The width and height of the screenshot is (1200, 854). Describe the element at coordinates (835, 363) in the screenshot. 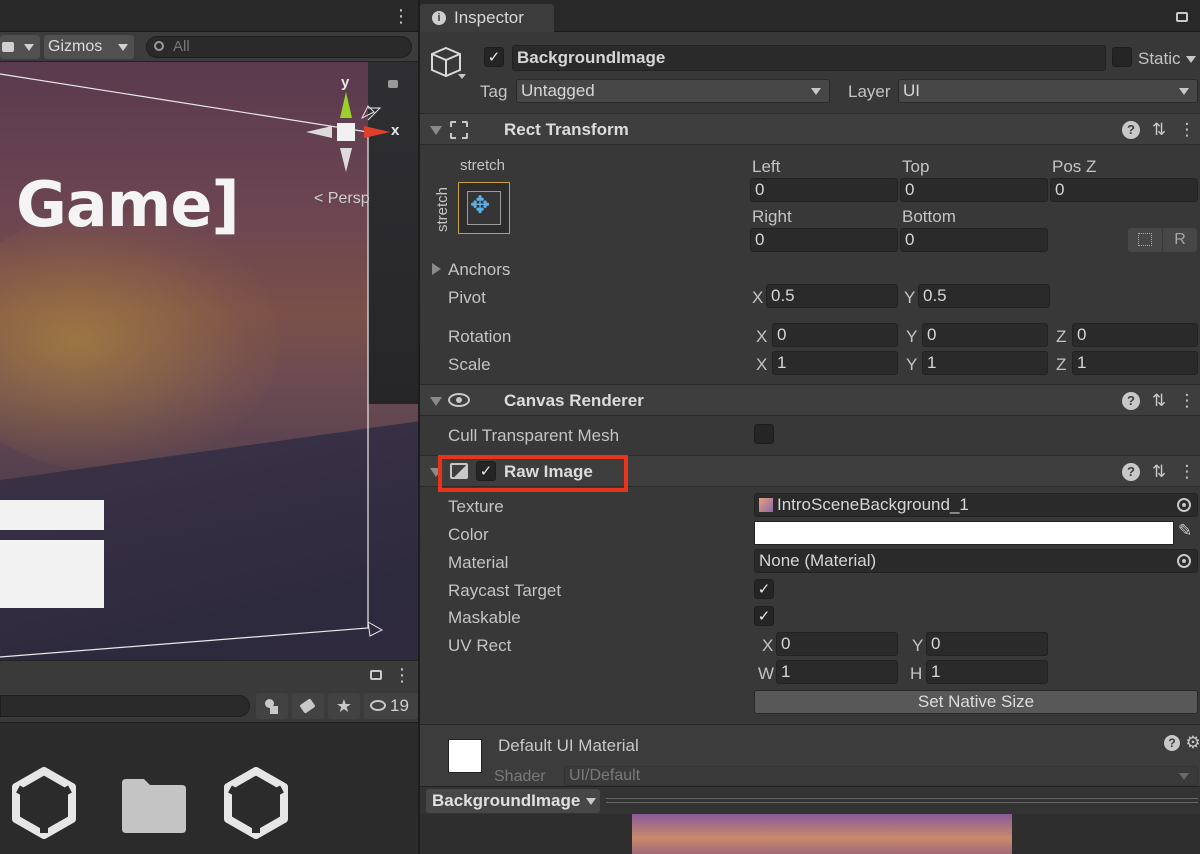

I see `scale-x-field: 1` at that location.